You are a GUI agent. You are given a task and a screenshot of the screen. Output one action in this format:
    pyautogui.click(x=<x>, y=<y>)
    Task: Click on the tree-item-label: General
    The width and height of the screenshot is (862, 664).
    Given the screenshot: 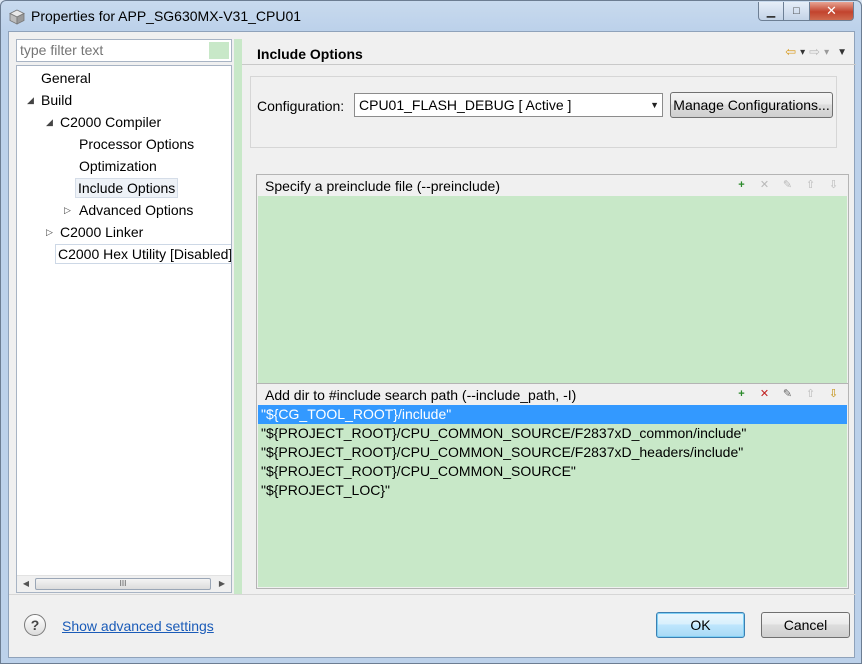 What is the action you would take?
    pyautogui.click(x=66, y=78)
    